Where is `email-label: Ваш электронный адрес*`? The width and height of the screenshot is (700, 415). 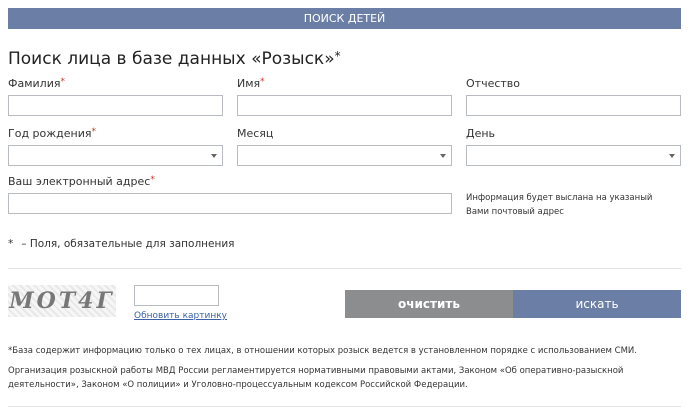
email-label: Ваш электронный адрес* is located at coordinates (81, 181).